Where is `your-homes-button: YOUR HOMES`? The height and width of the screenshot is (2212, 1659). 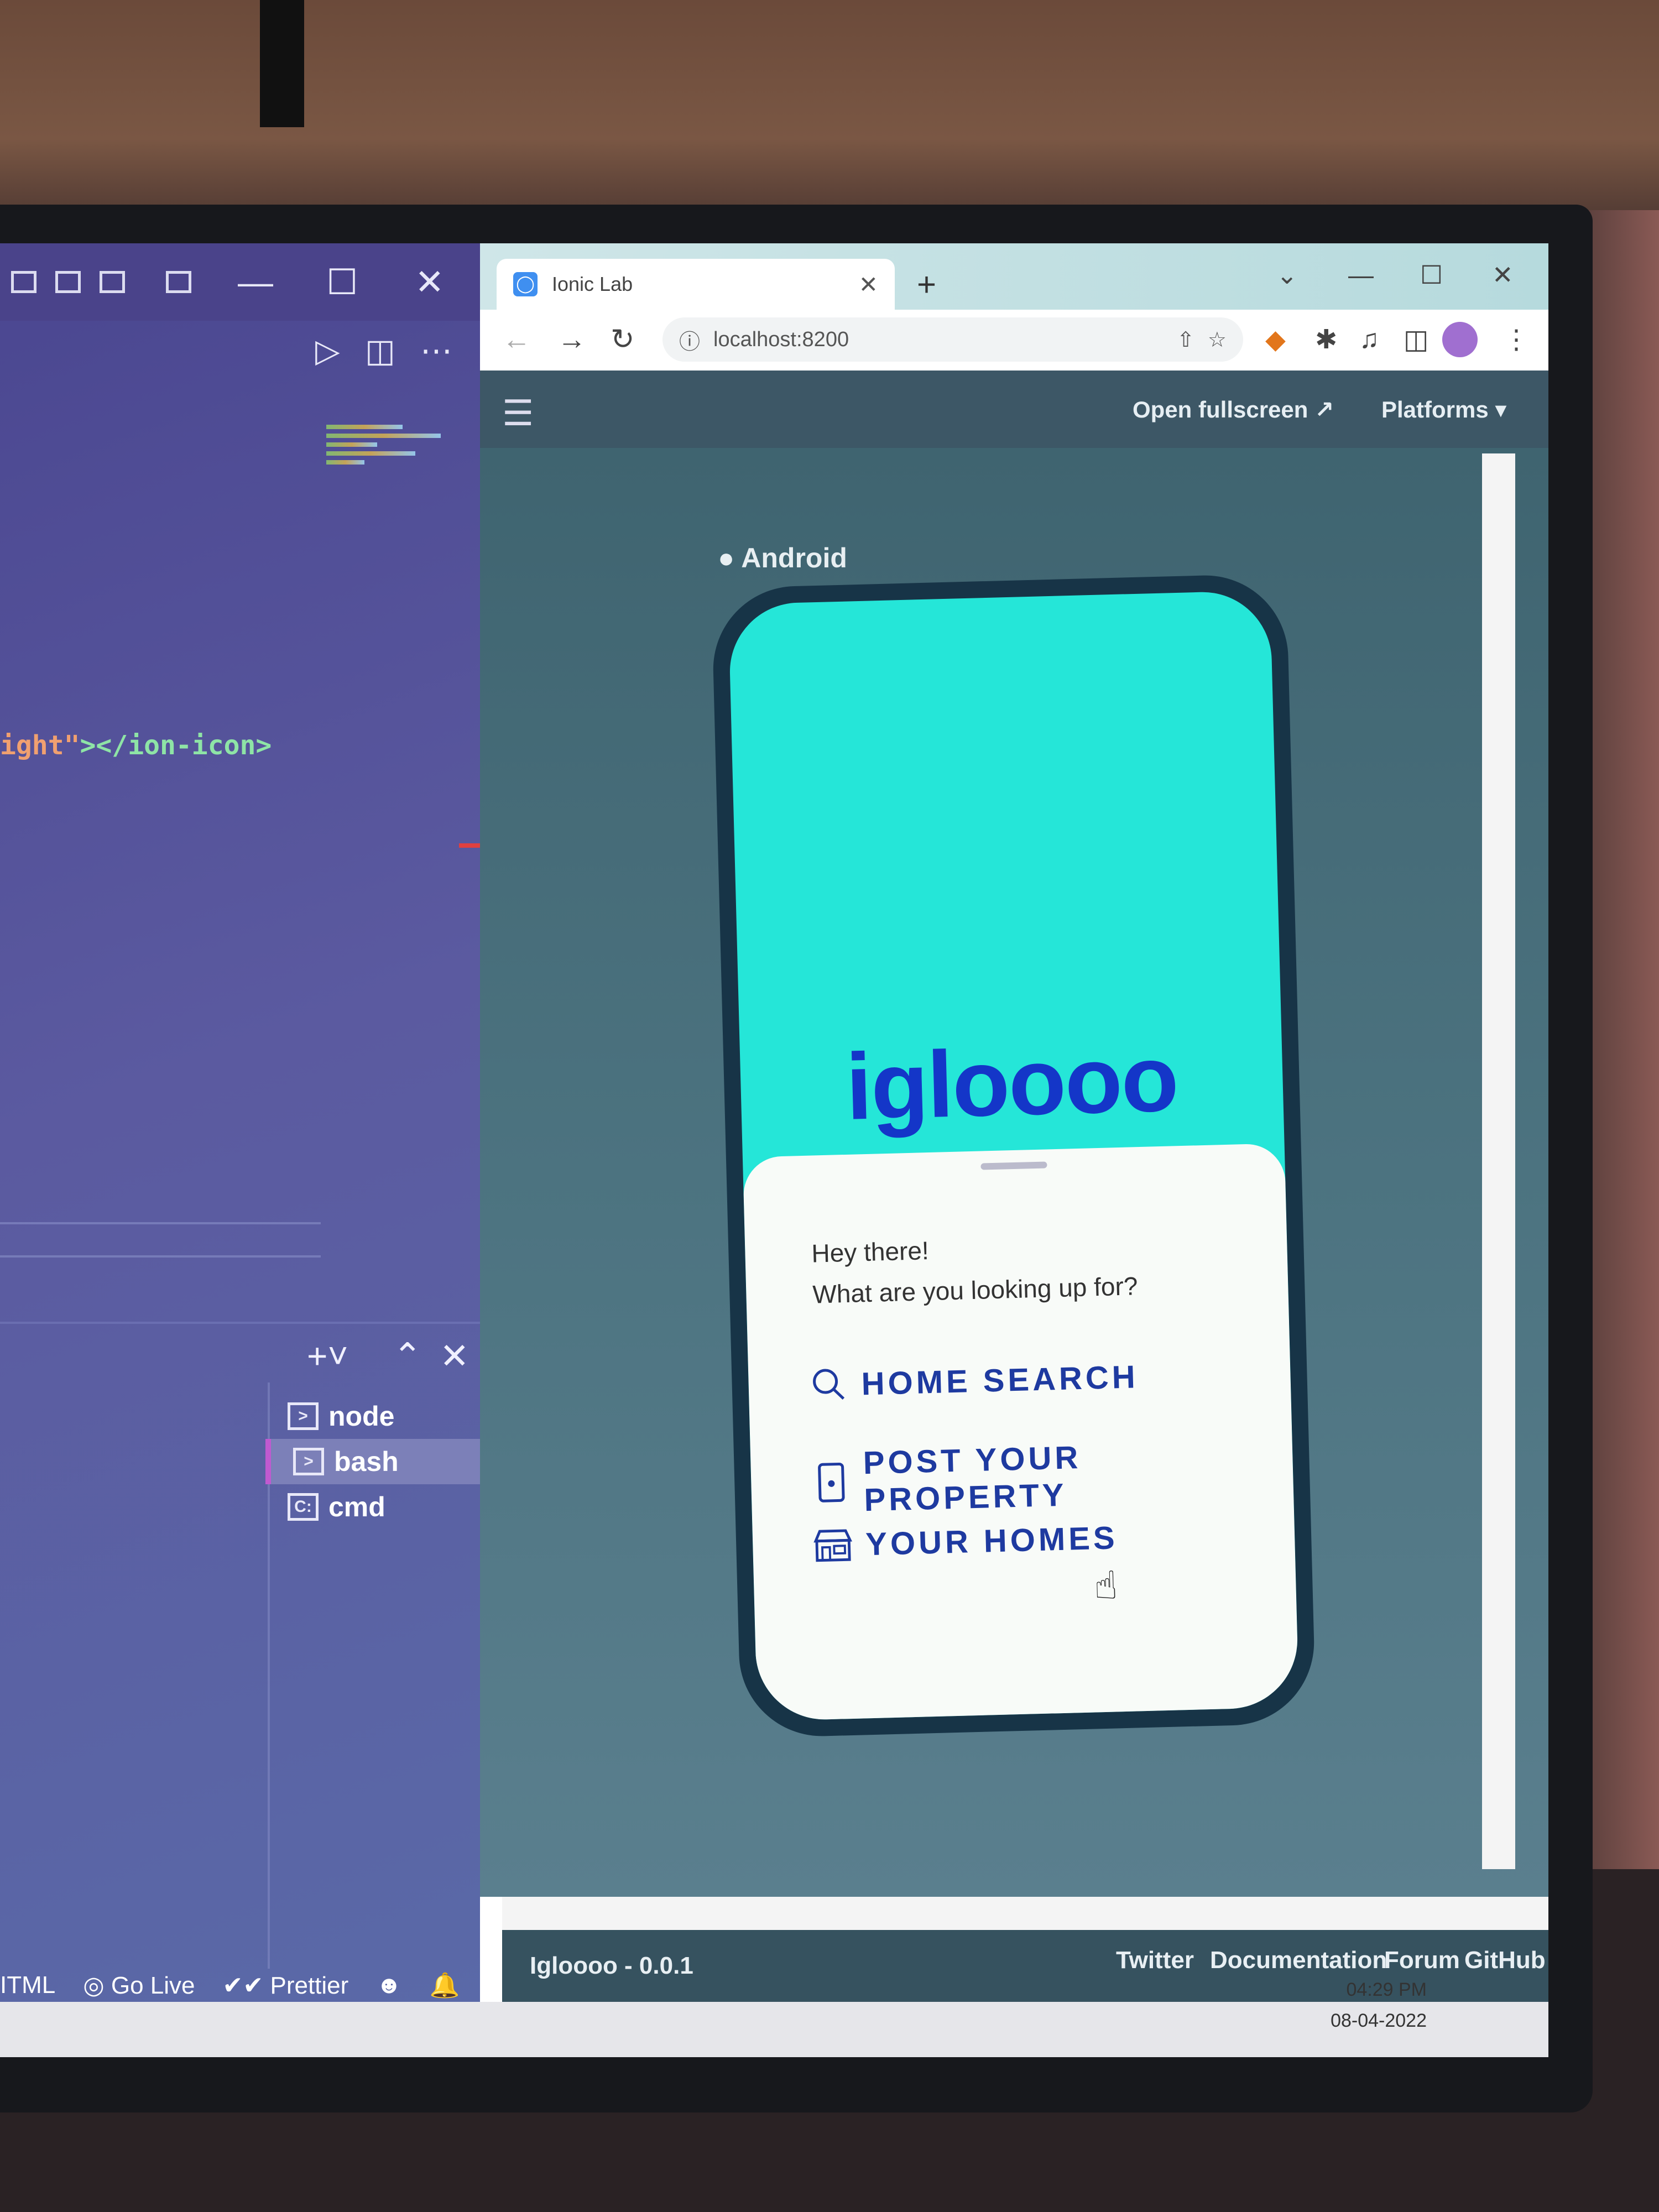 your-homes-button: YOUR HOMES is located at coordinates (966, 1541).